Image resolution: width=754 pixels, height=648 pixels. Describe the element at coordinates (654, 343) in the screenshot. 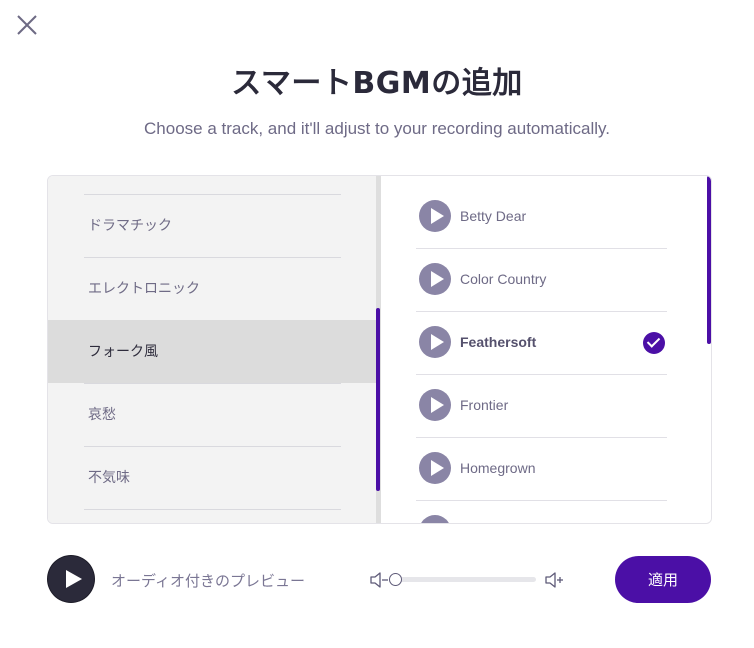

I see `selected-check-icon` at that location.